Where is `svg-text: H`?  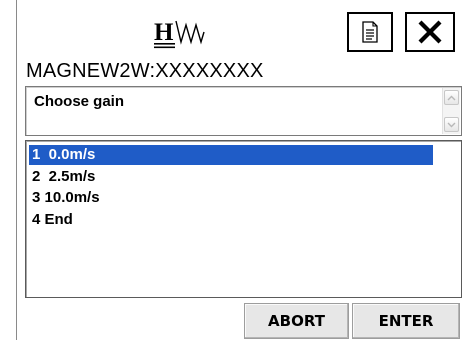 svg-text: H is located at coordinates (164, 32).